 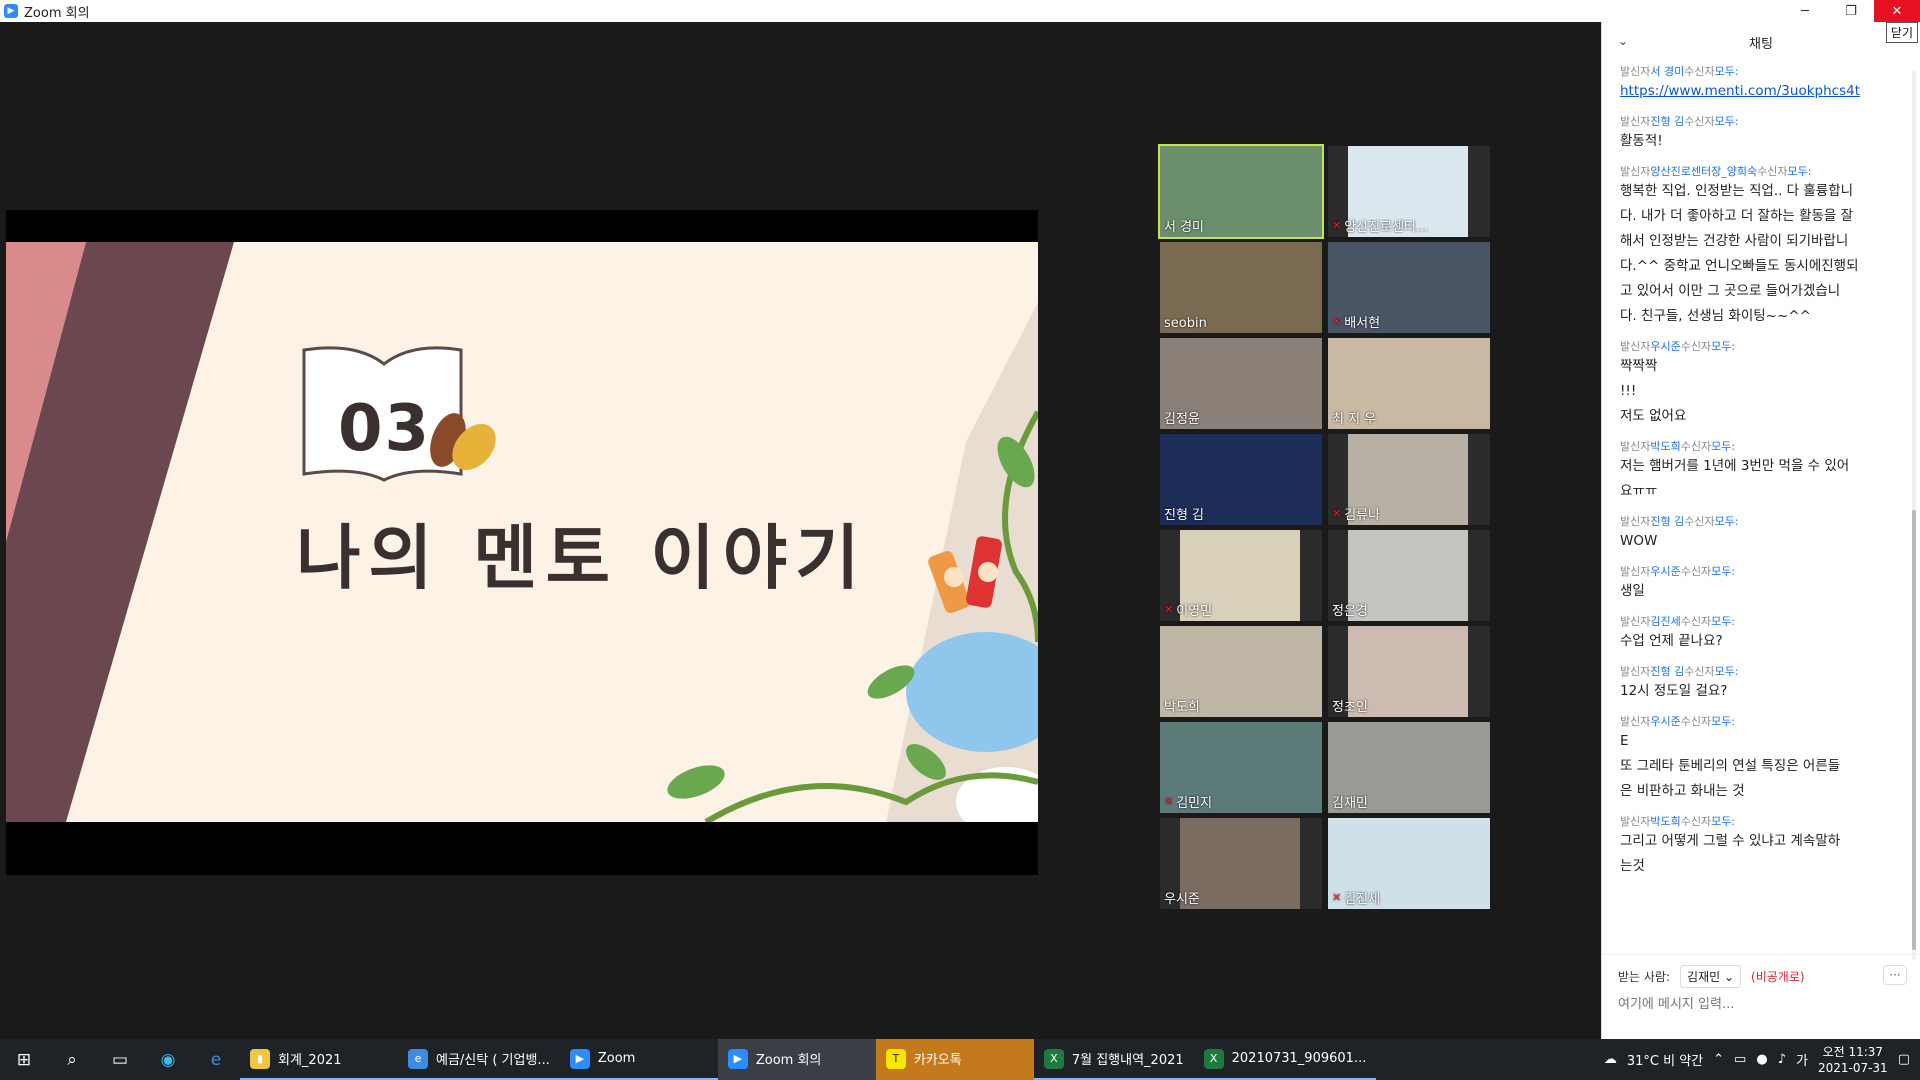 I want to click on private-label: (비공개로), so click(x=1778, y=977).